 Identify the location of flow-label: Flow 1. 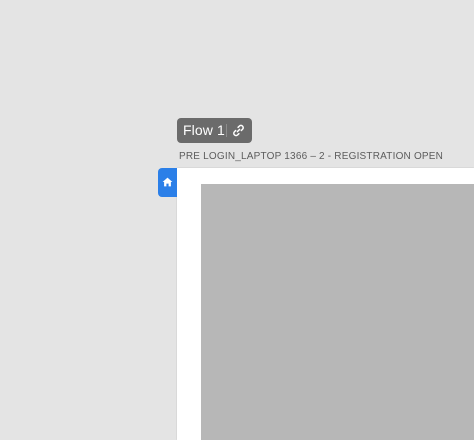
(204, 130).